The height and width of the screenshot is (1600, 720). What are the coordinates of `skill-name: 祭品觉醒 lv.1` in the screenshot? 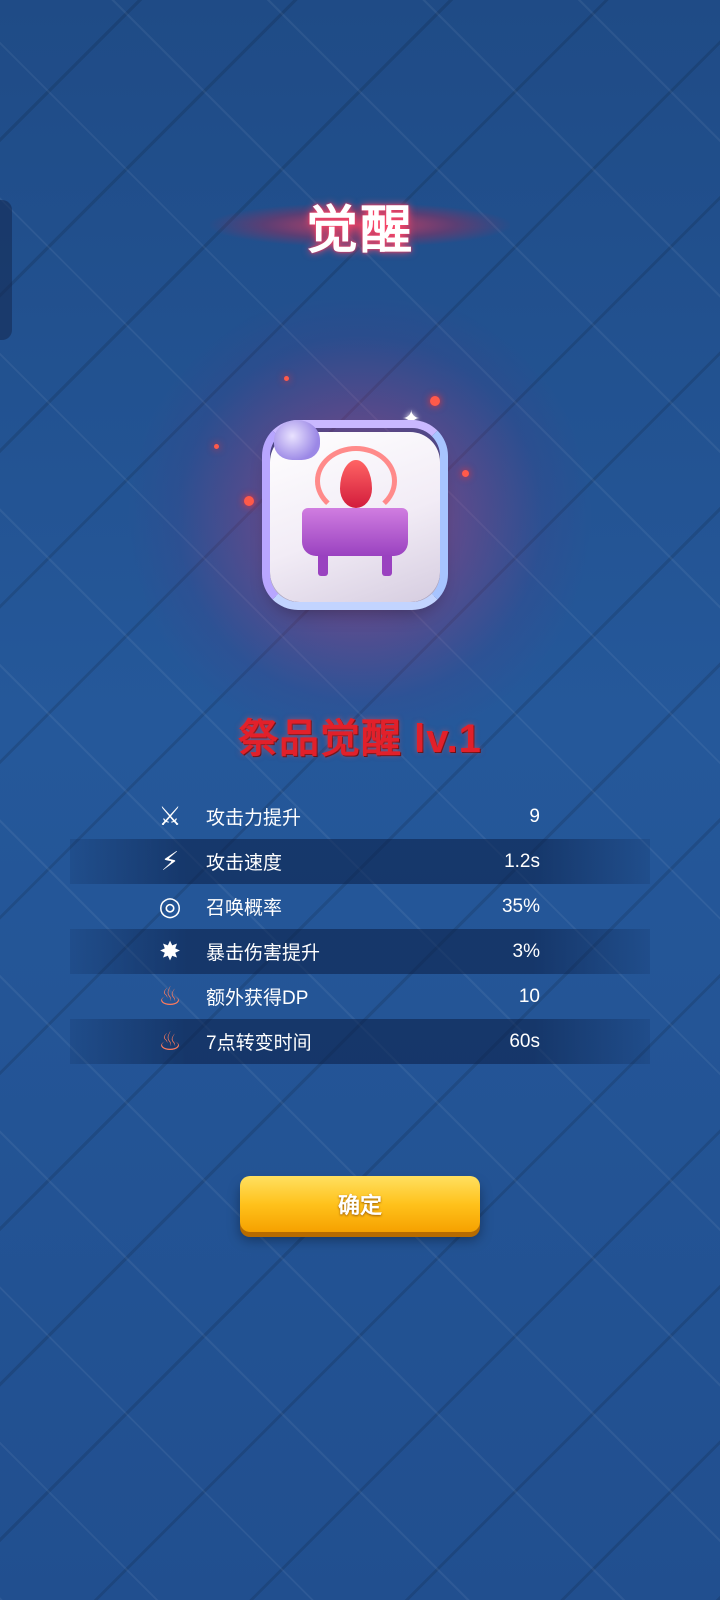 It's located at (360, 739).